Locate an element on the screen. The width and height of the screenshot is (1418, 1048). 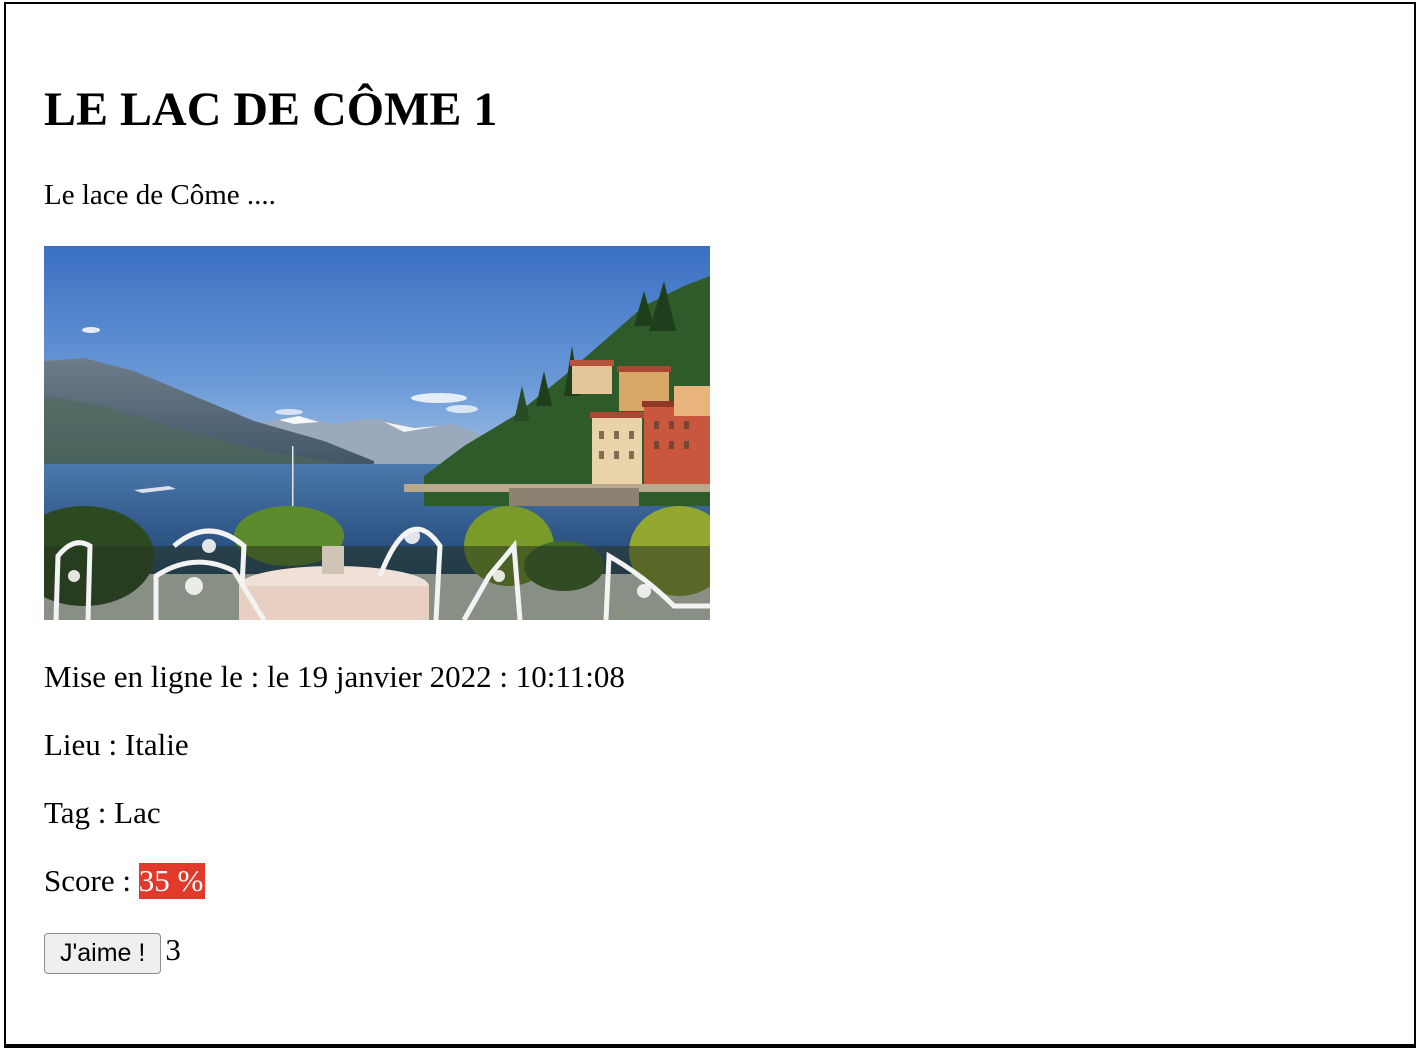
tag-label: Tag : is located at coordinates (79, 812).